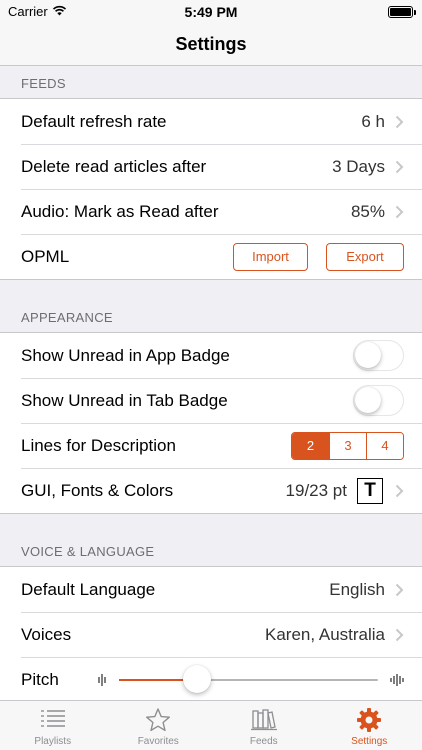 The width and height of the screenshot is (422, 750). What do you see at coordinates (316, 490) in the screenshot?
I see `gui-fonts-value: 19/23 pt` at bounding box center [316, 490].